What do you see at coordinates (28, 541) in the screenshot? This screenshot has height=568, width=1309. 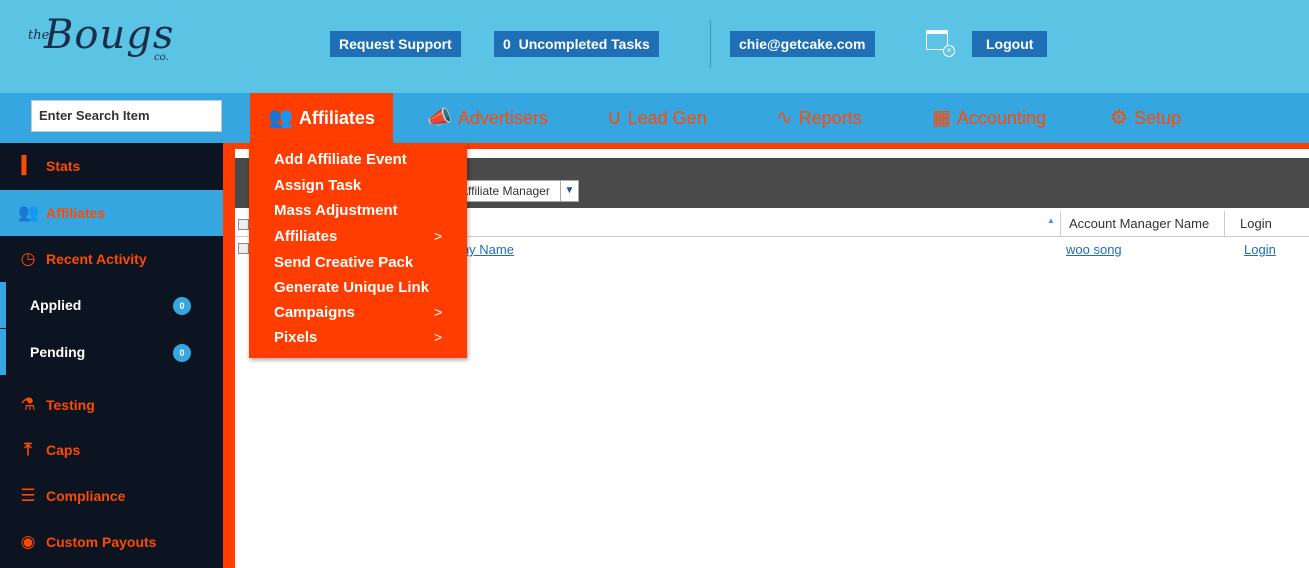 I see `money-bag-icon: ◉` at bounding box center [28, 541].